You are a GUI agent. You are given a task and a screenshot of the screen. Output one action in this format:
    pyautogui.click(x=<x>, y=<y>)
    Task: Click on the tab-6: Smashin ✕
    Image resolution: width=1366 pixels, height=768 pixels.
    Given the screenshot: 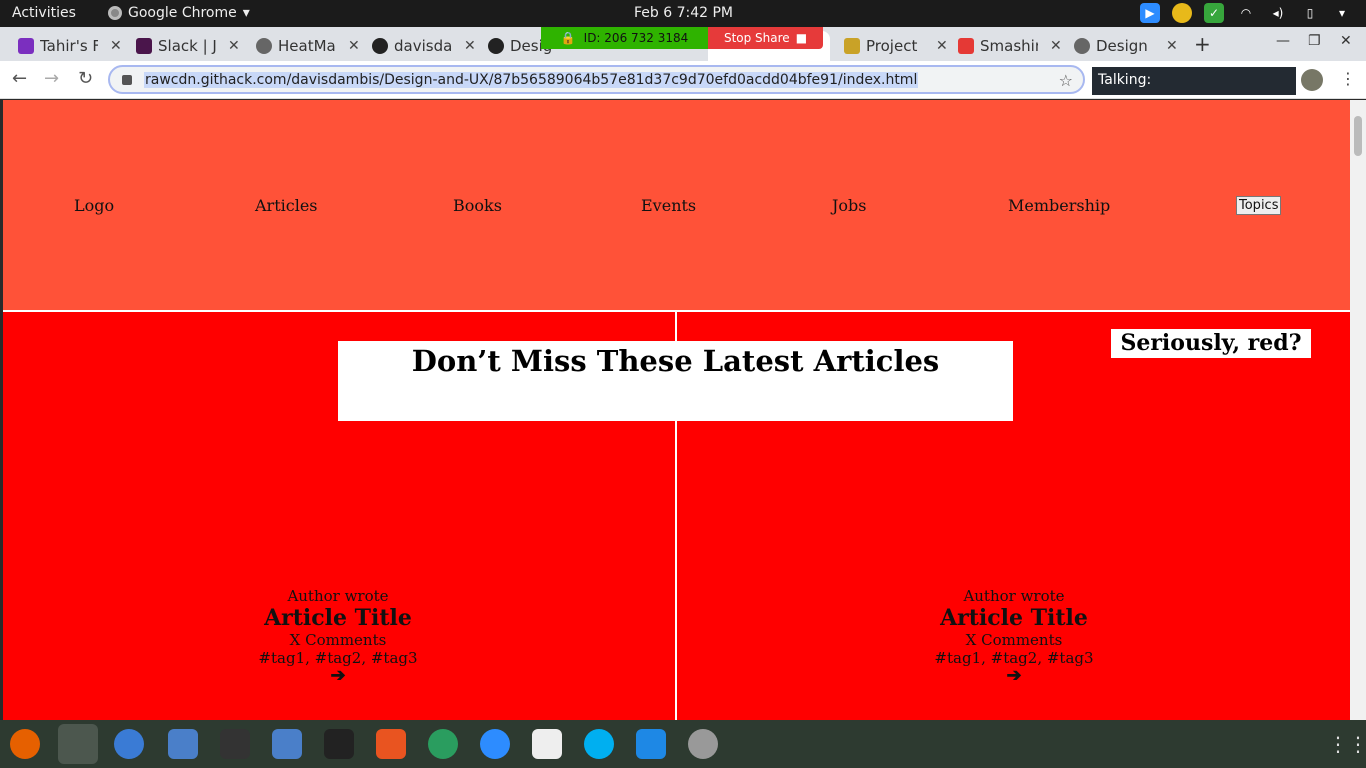 What is the action you would take?
    pyautogui.click(x=1001, y=46)
    